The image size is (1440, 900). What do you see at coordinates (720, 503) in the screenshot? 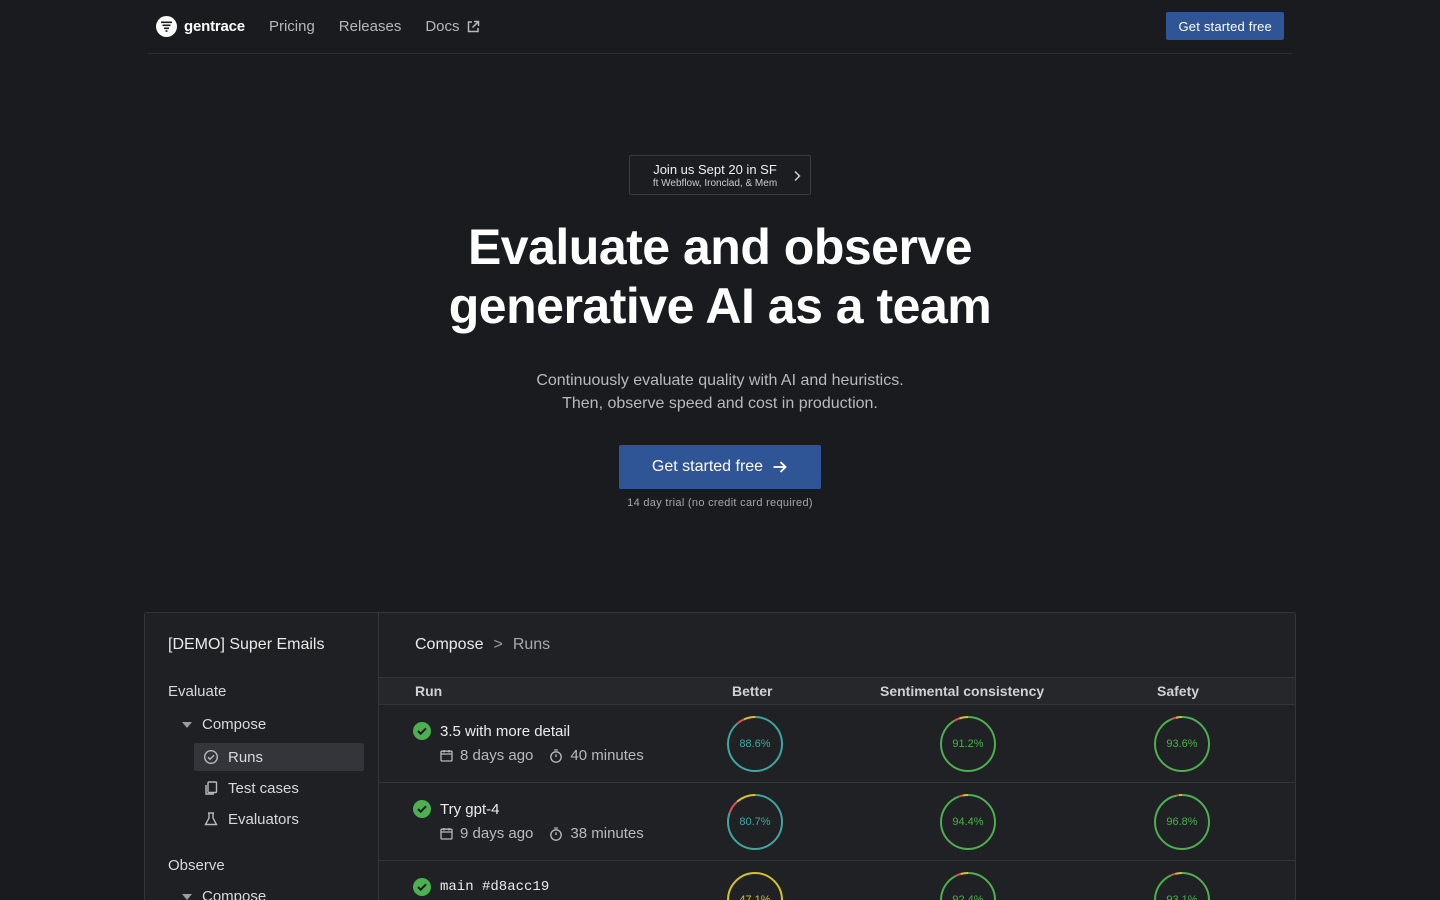
I see `trial-note: 14 day trial (no credit card required)` at bounding box center [720, 503].